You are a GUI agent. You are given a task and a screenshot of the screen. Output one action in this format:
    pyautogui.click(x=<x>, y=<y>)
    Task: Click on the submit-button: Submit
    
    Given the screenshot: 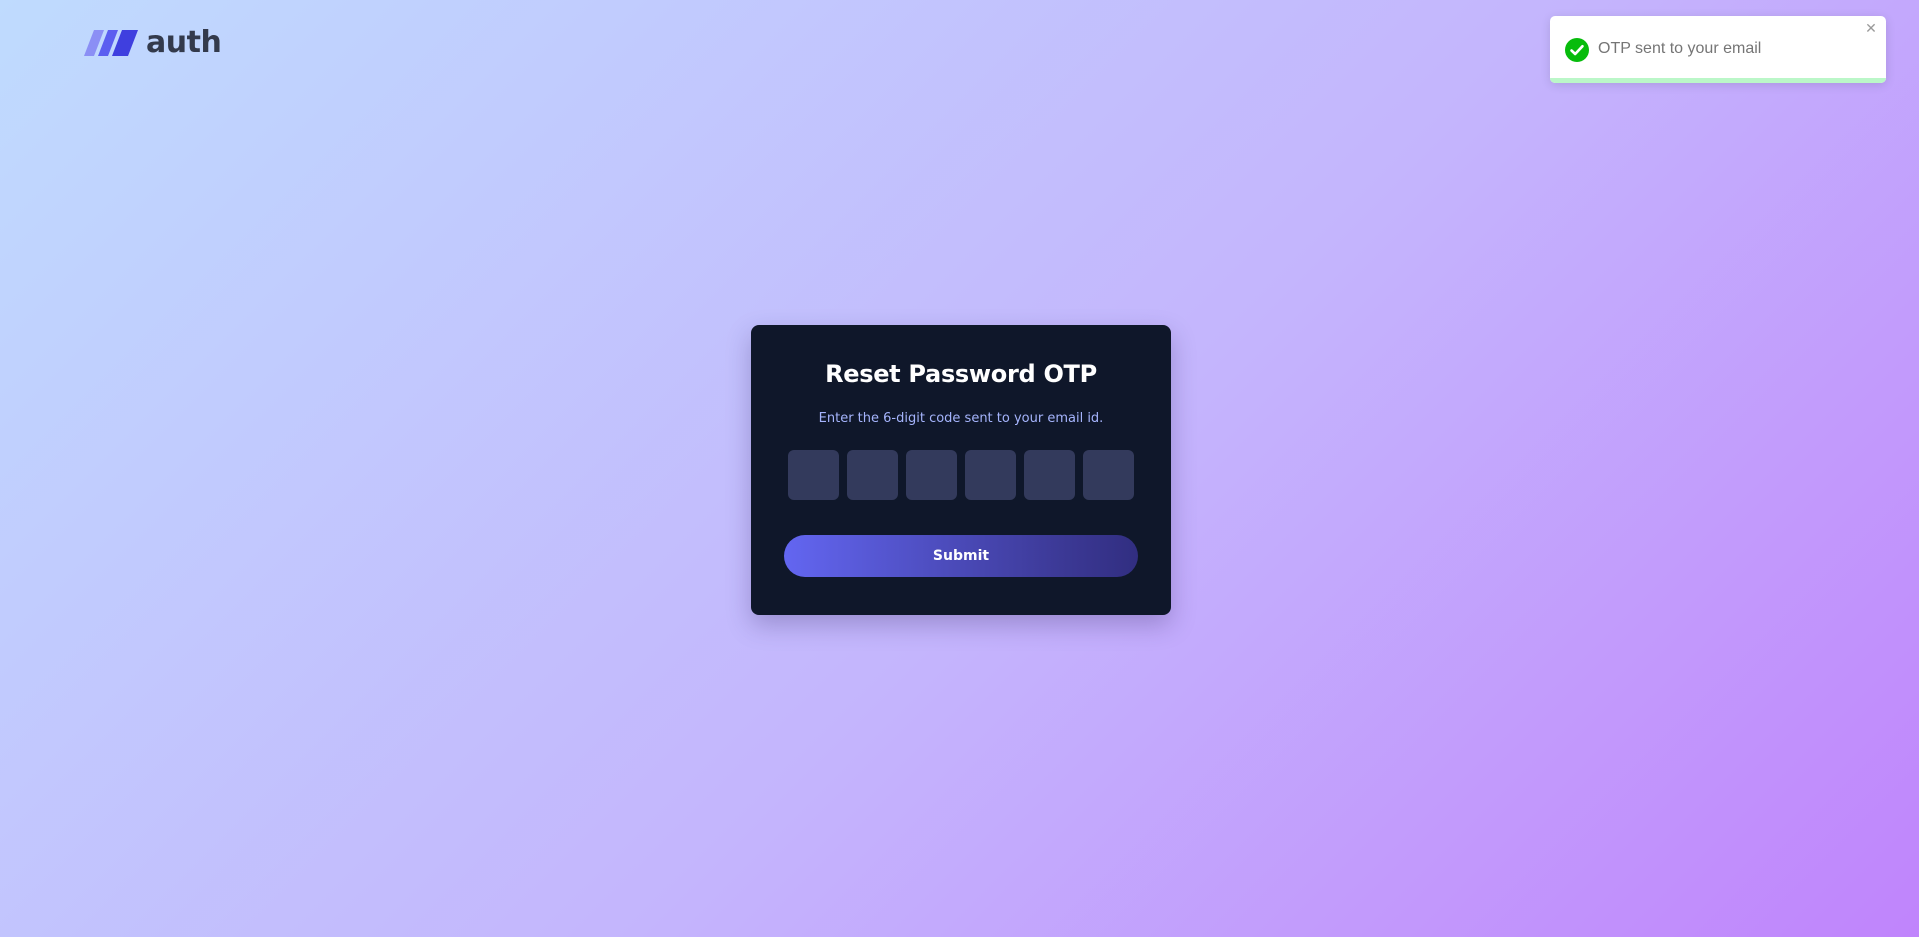 What is the action you would take?
    pyautogui.click(x=961, y=556)
    